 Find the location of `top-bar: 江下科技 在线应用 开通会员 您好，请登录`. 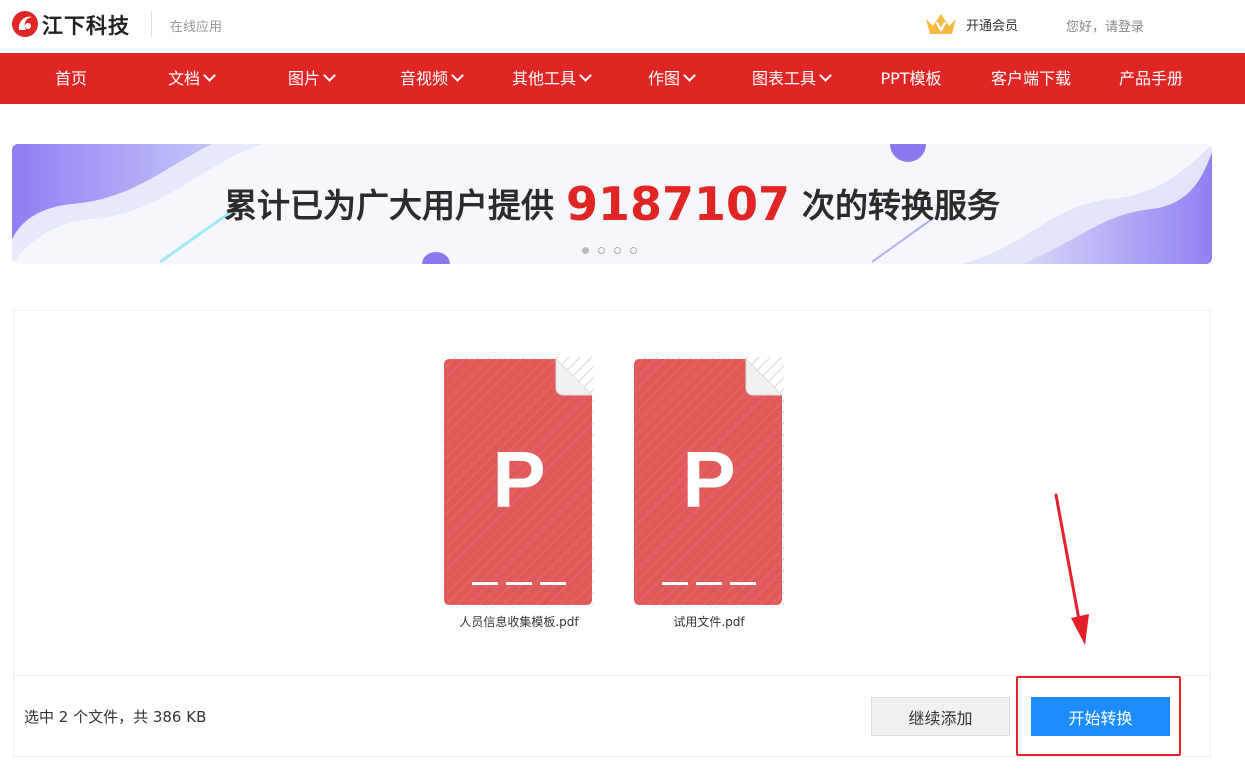

top-bar: 江下科技 在线应用 开通会员 您好，请登录 is located at coordinates (622, 26).